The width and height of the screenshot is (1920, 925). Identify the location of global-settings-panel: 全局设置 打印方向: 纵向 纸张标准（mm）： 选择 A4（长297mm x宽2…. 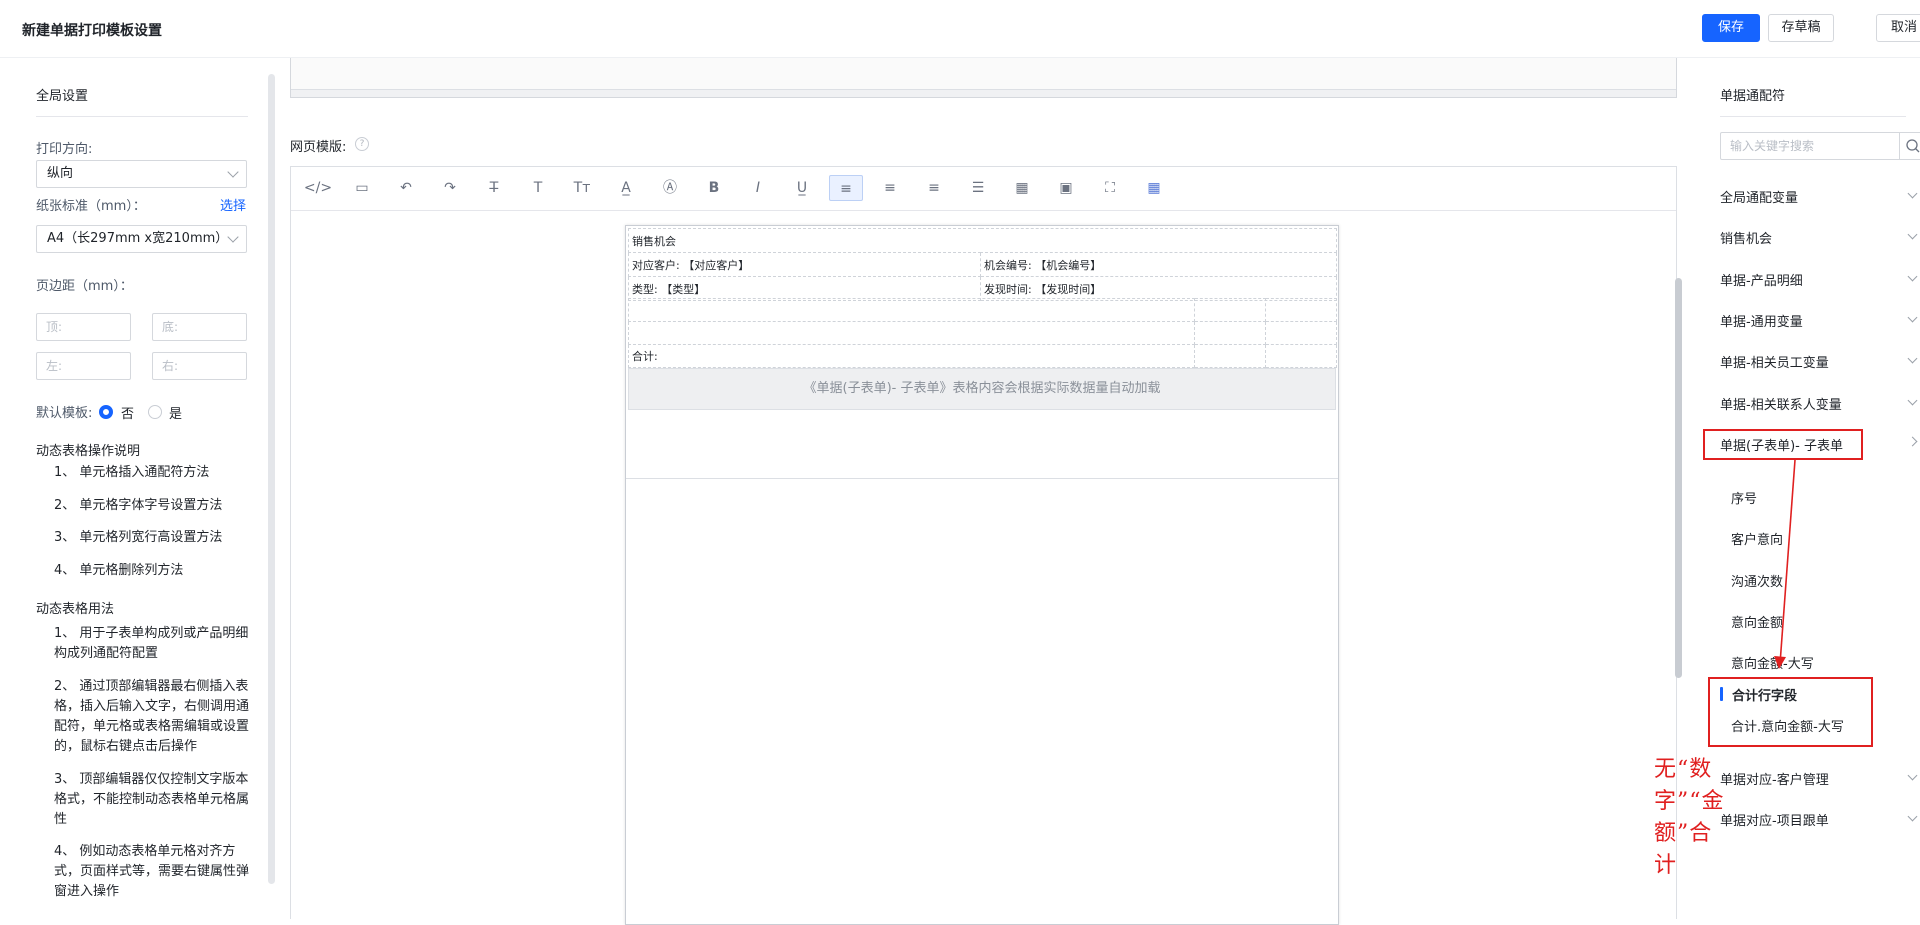
(137, 488).